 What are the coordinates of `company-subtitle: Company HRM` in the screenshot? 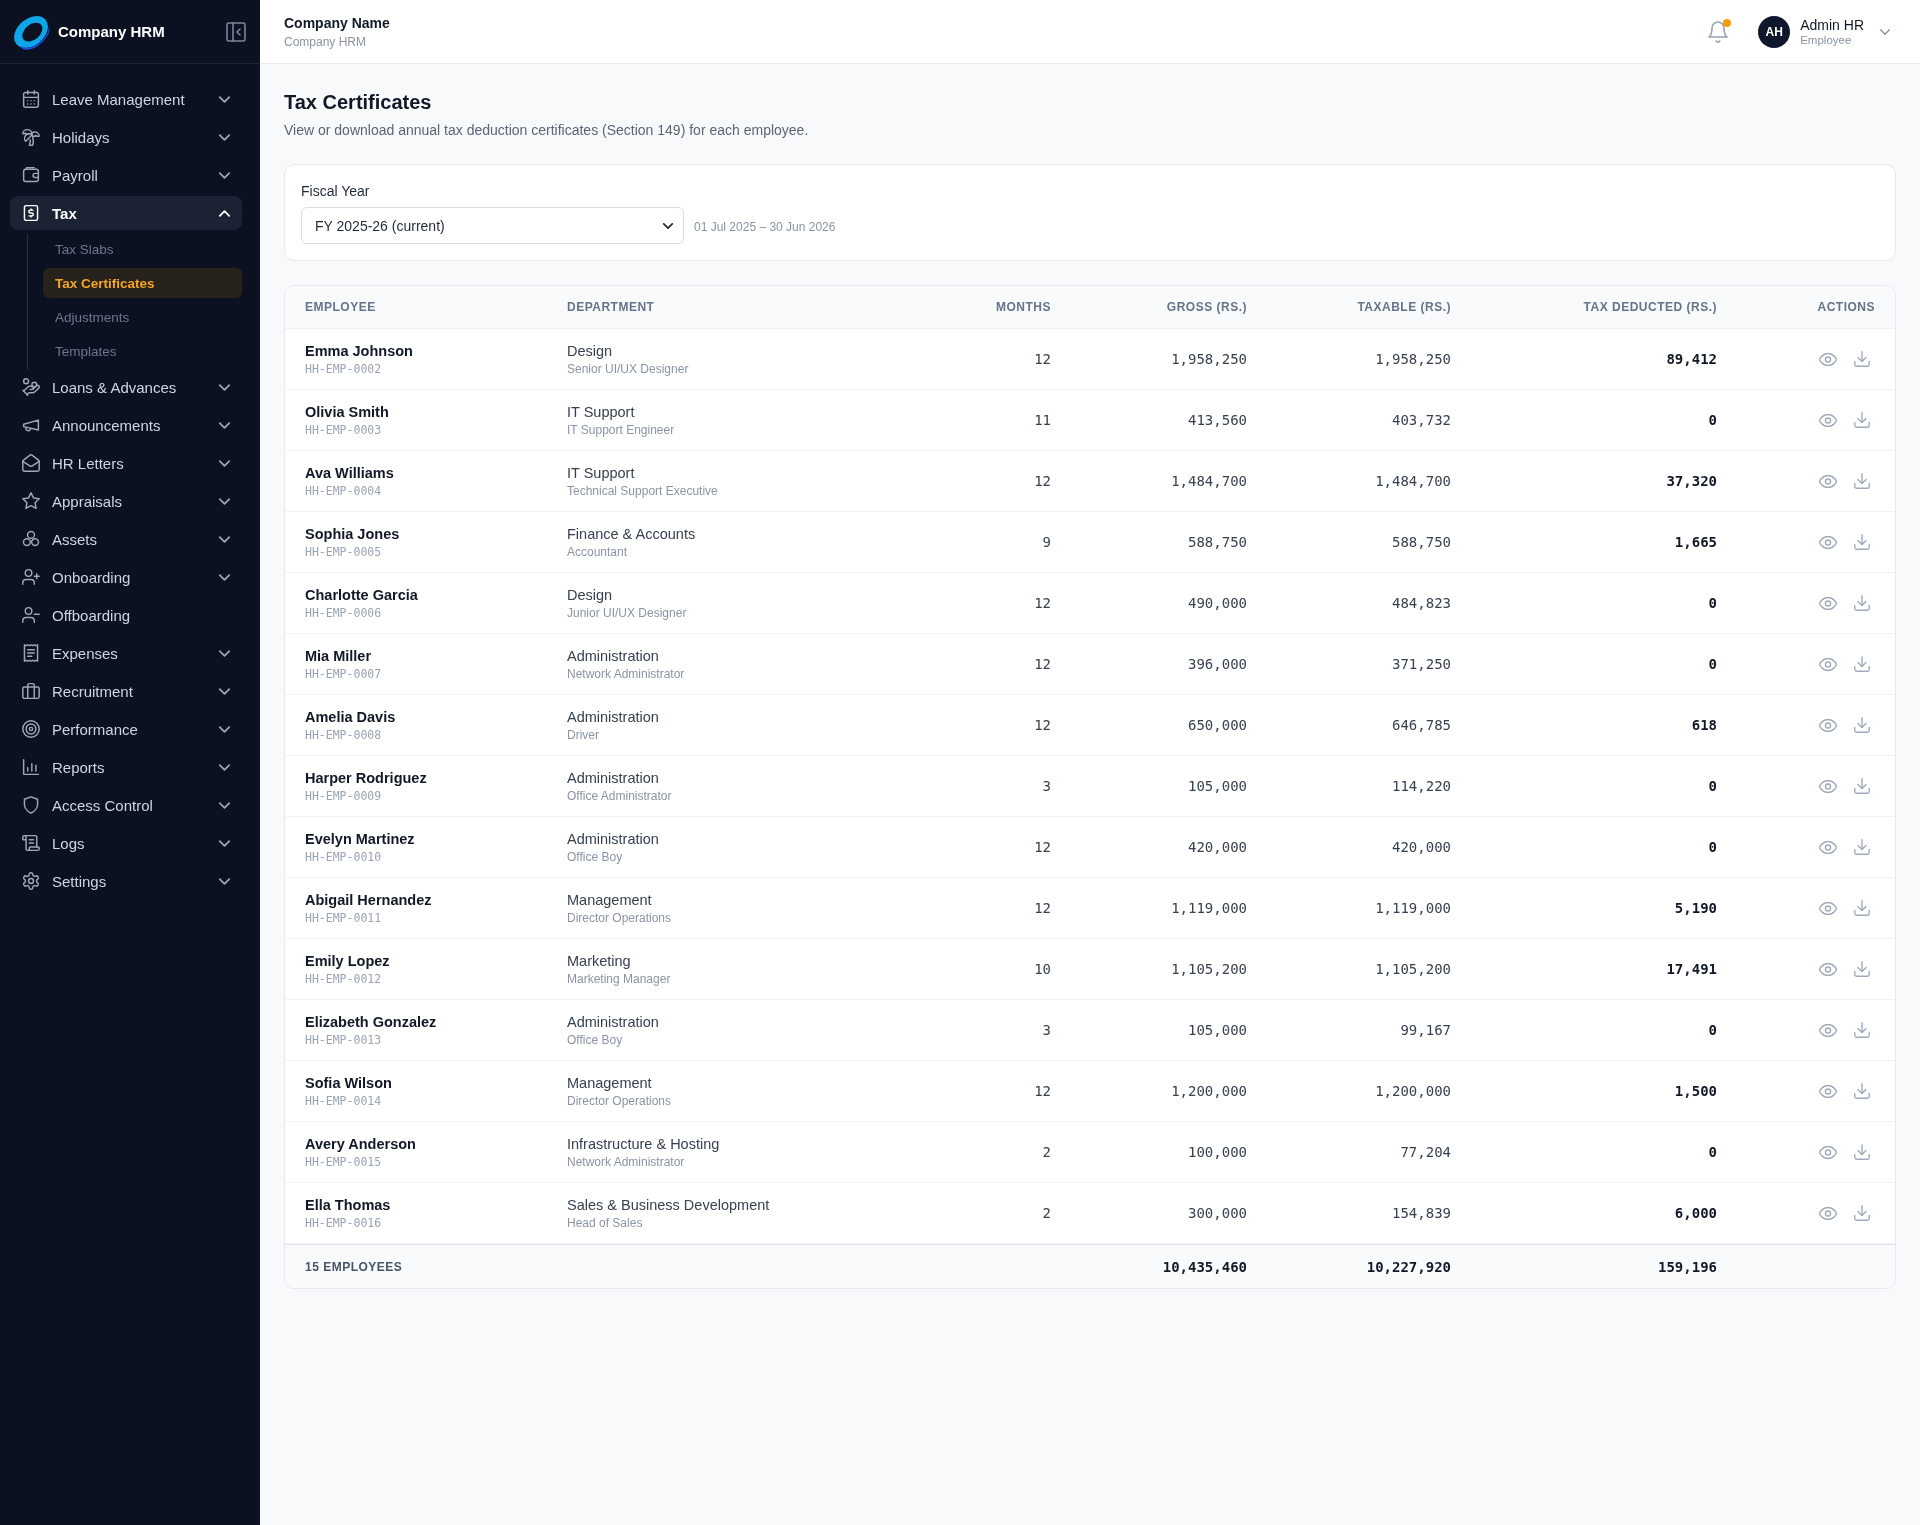 It's located at (325, 41).